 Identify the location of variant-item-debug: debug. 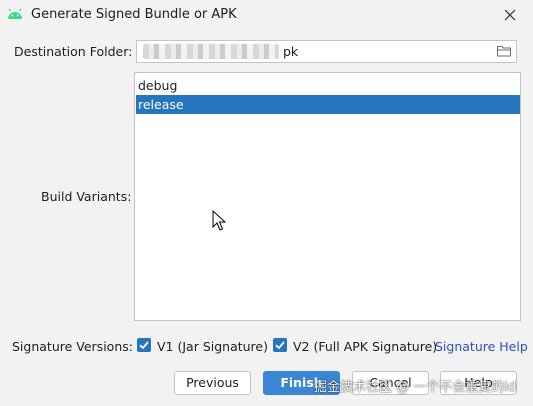
(328, 85).